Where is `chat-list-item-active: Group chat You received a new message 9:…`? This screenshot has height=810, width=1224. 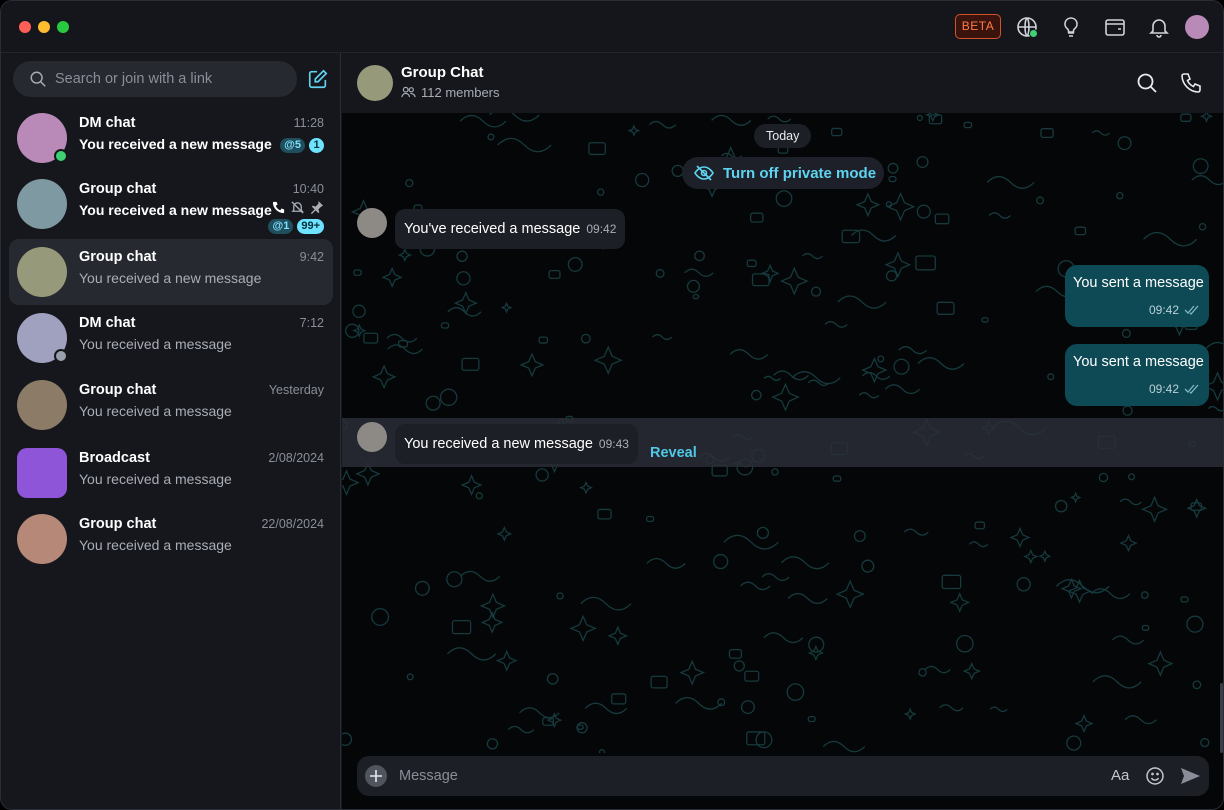
chat-list-item-active: Group chat You received a new message 9:… is located at coordinates (171, 272).